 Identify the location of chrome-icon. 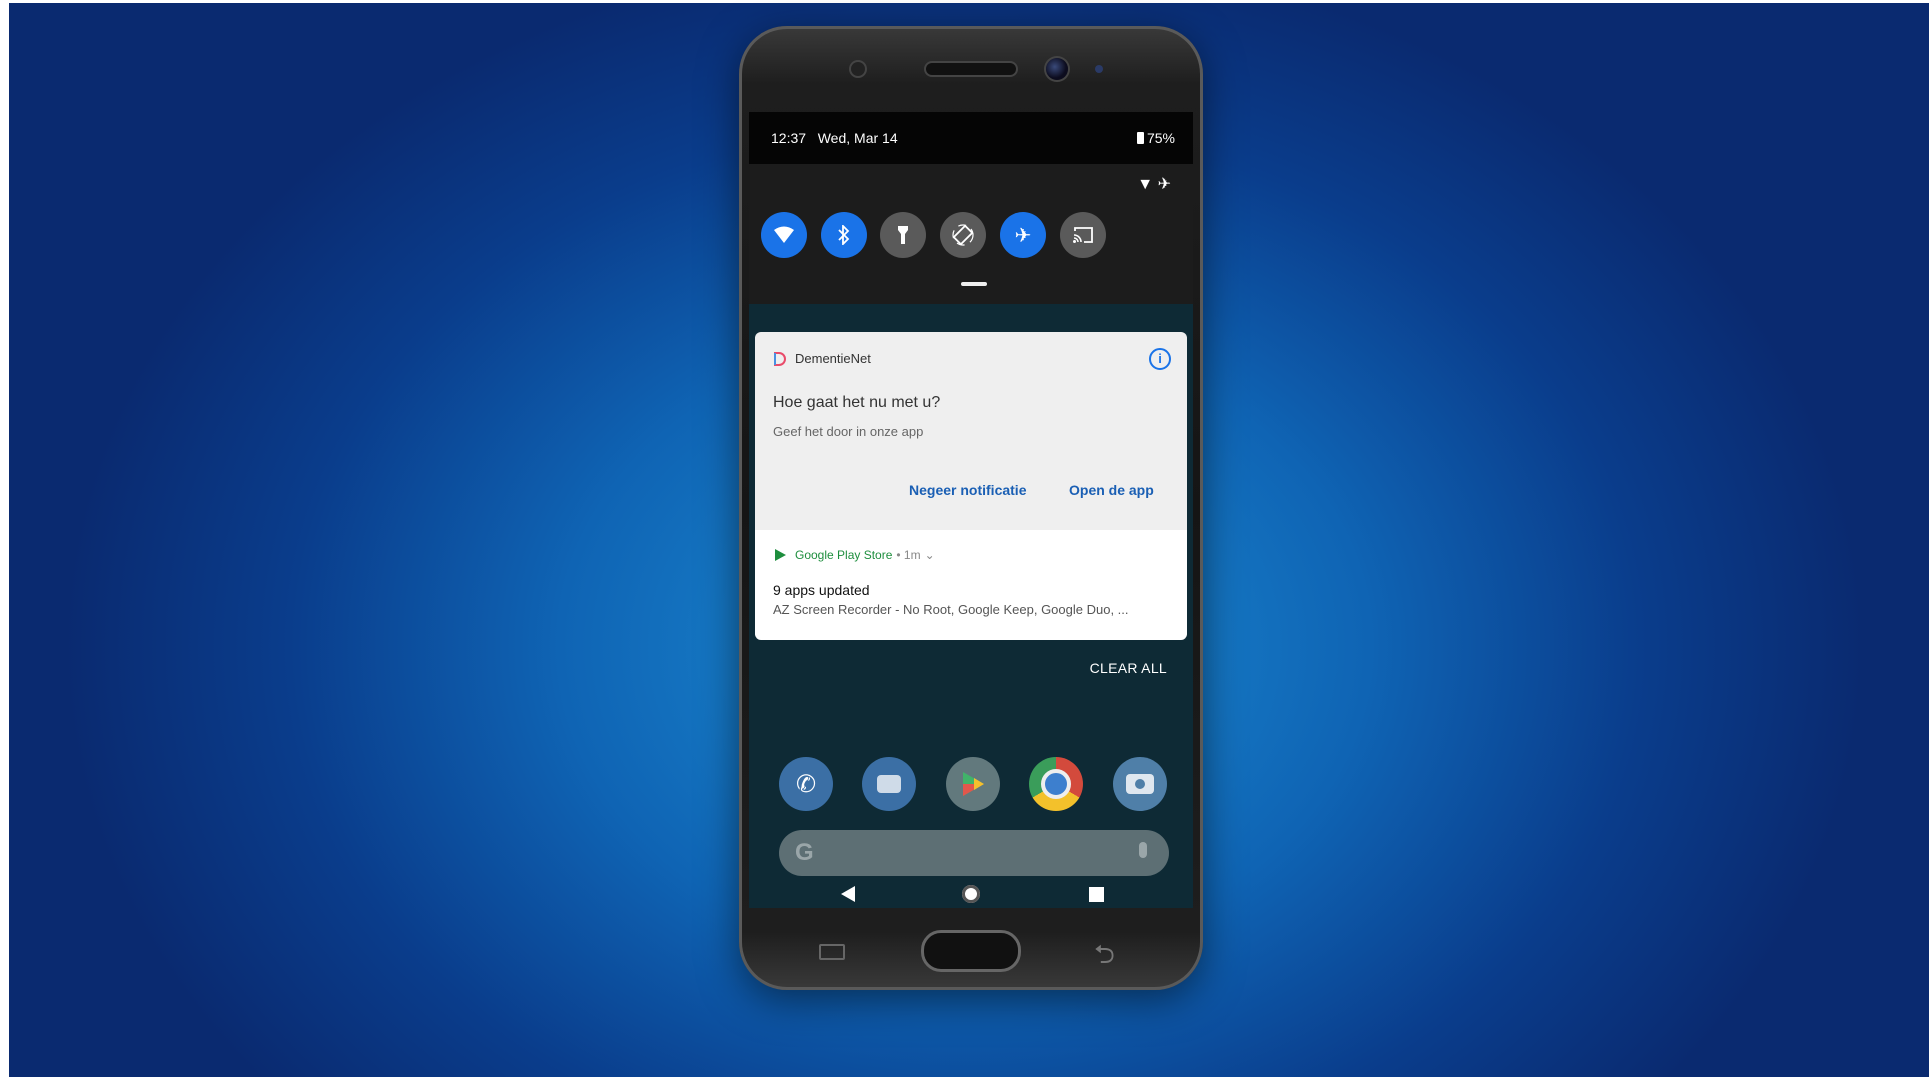
(1056, 784).